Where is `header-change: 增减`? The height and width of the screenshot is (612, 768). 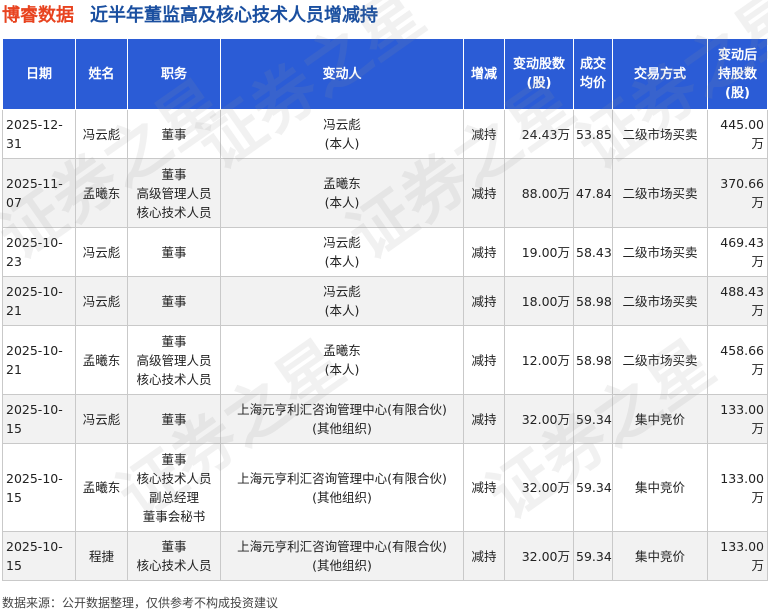
header-change: 增减 is located at coordinates (484, 74).